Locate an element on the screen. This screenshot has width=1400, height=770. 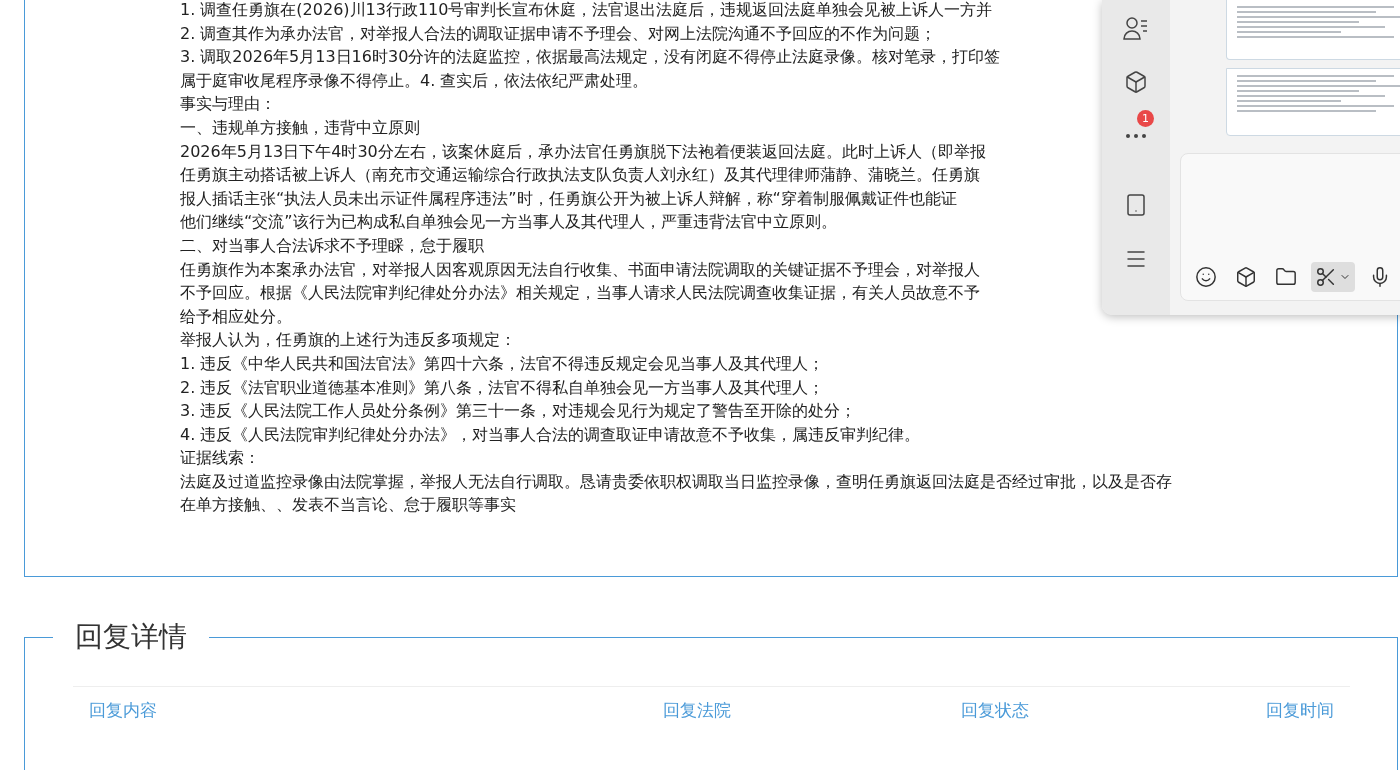
complaint-text: 举报人认为，任勇旗的上述行为违反多项规定： is located at coordinates (348, 340).